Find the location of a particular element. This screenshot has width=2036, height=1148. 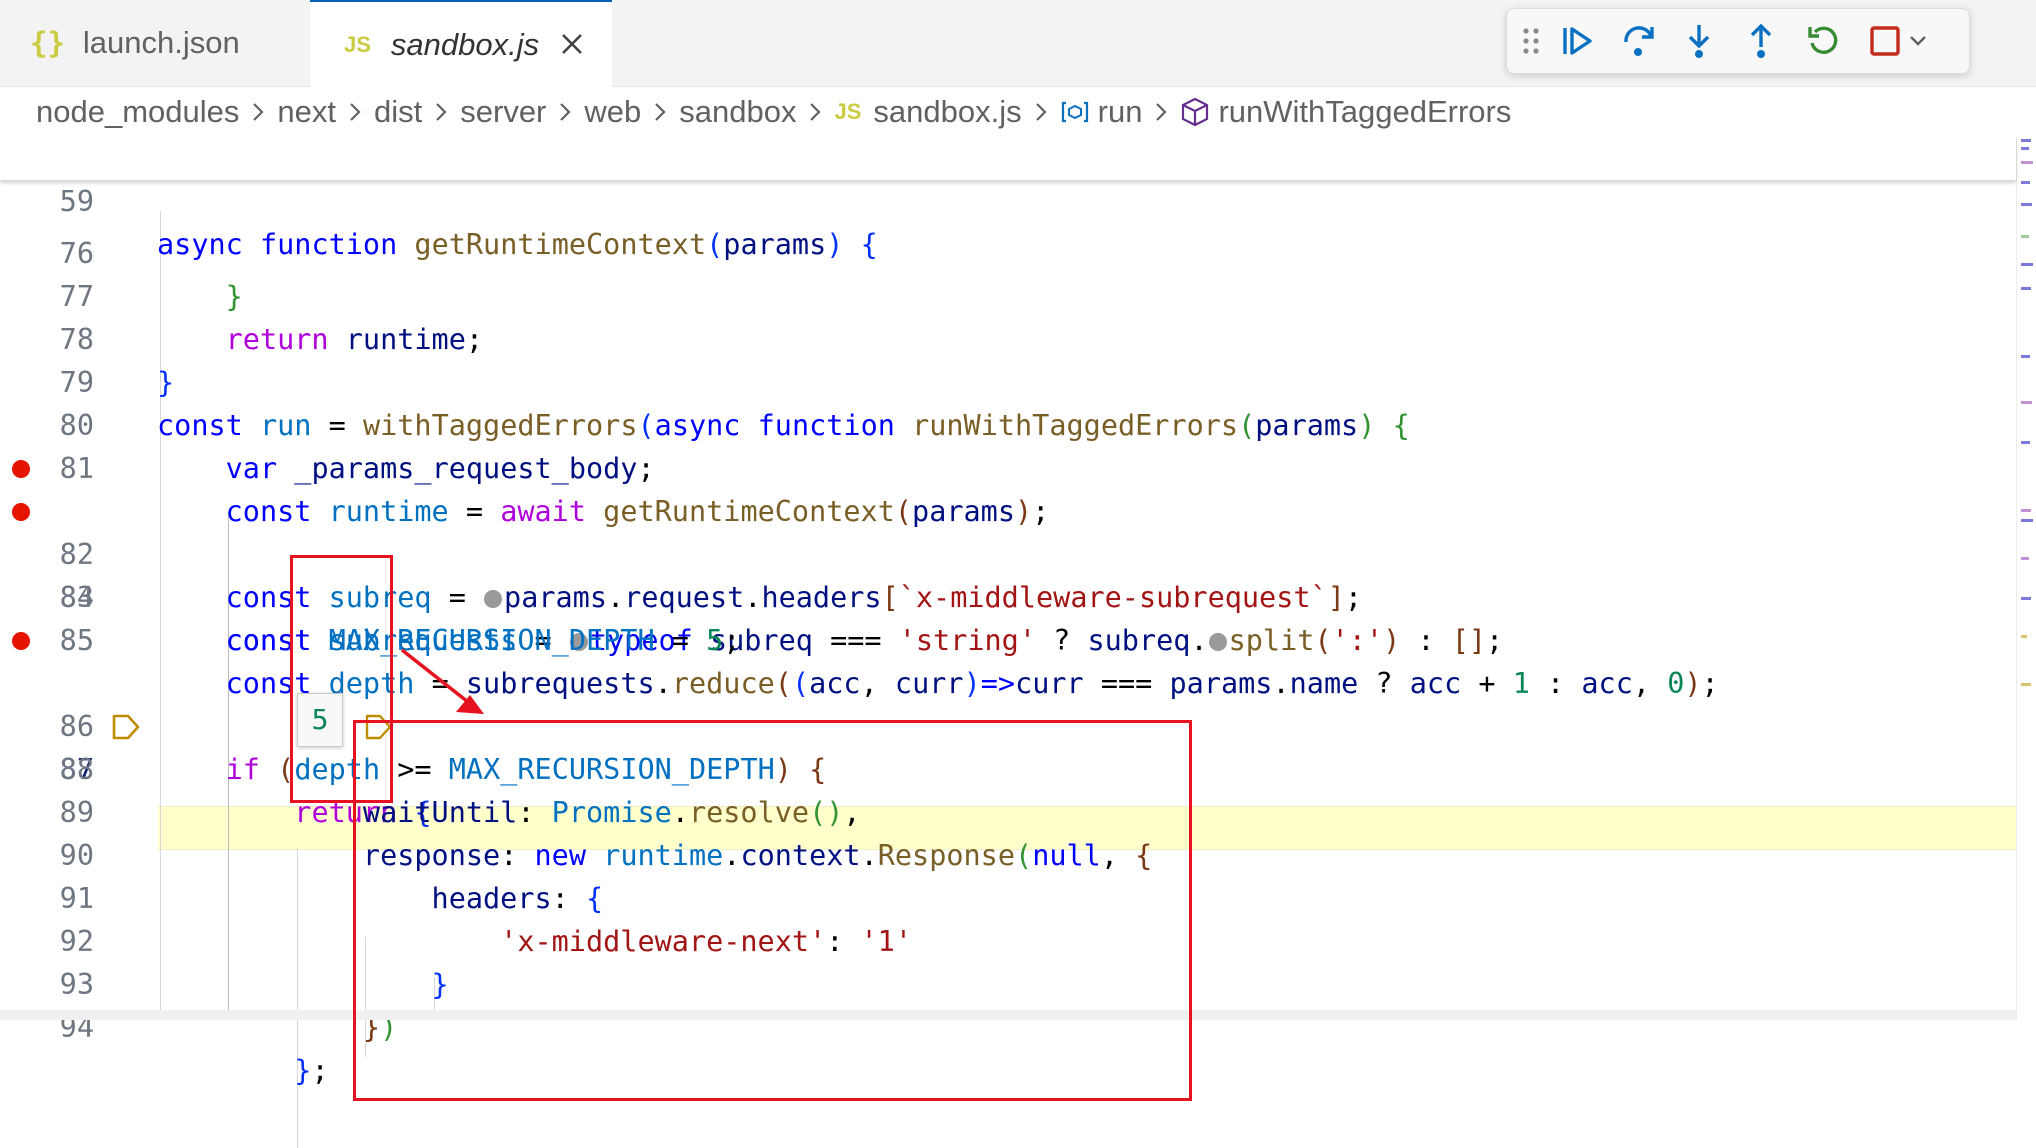

tab-sandbox-js: JS sandbox.js is located at coordinates (461, 43).